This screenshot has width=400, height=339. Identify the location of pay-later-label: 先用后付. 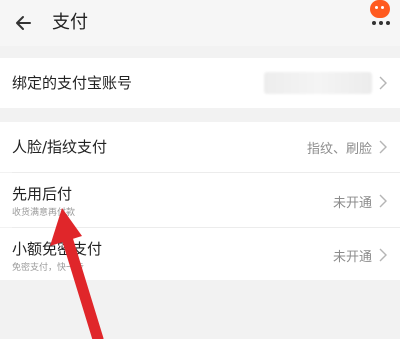
(42, 194).